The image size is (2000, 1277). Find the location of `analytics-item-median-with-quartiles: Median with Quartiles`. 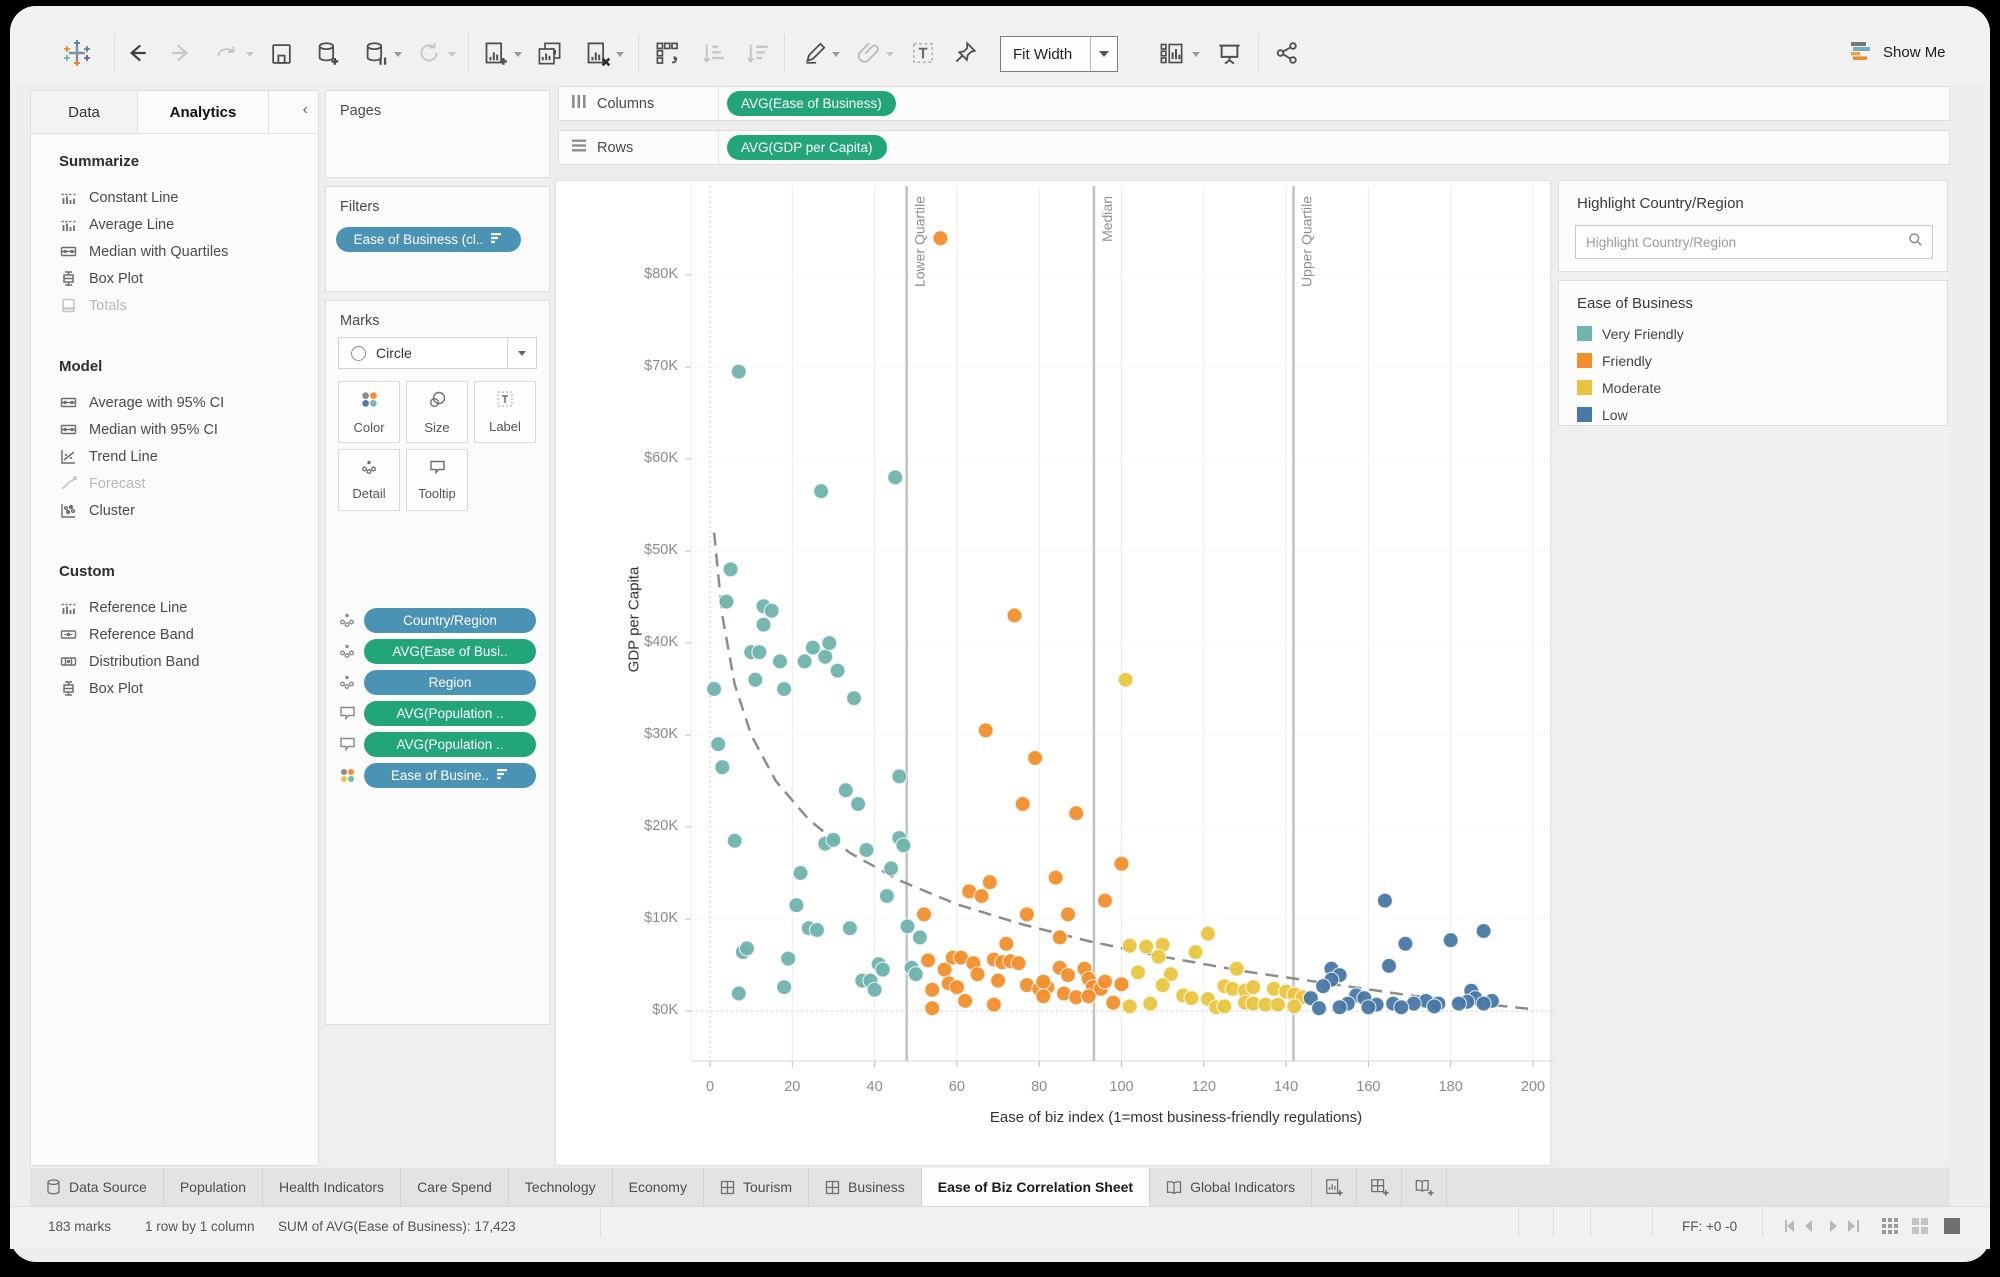

analytics-item-median-with-quartiles: Median with Quartiles is located at coordinates (174, 251).